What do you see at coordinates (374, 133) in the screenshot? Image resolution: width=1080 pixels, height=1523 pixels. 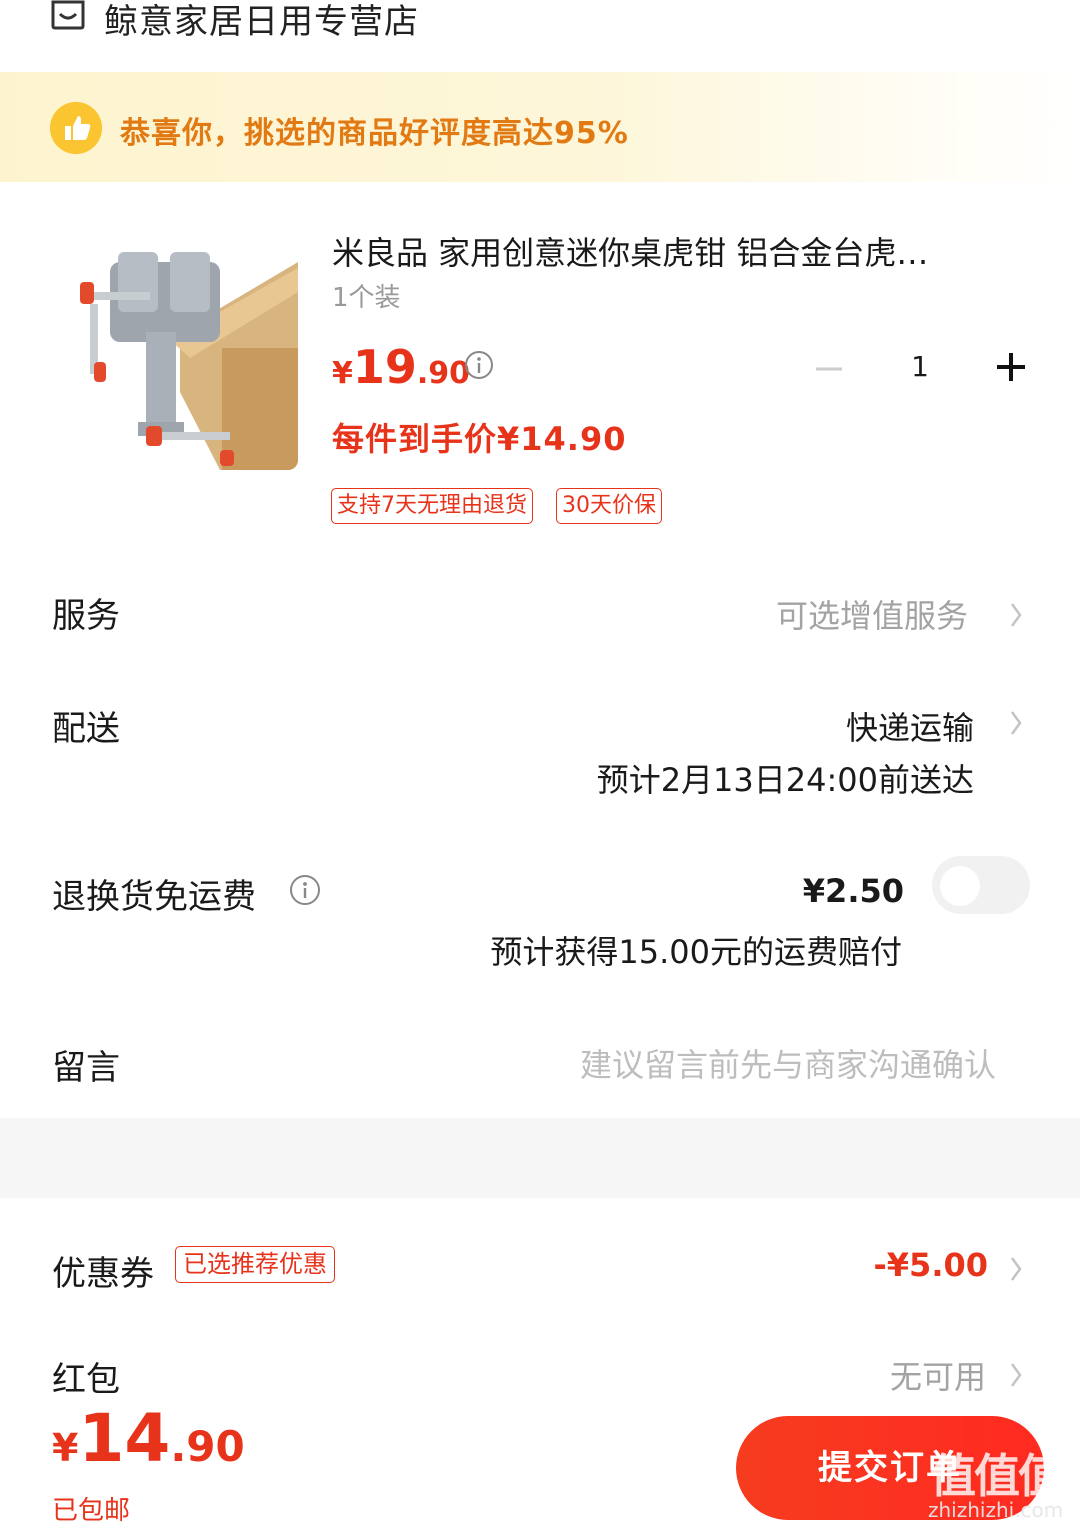 I see `praise-text: 恭喜你，挑选的商品好评度高达95%` at bounding box center [374, 133].